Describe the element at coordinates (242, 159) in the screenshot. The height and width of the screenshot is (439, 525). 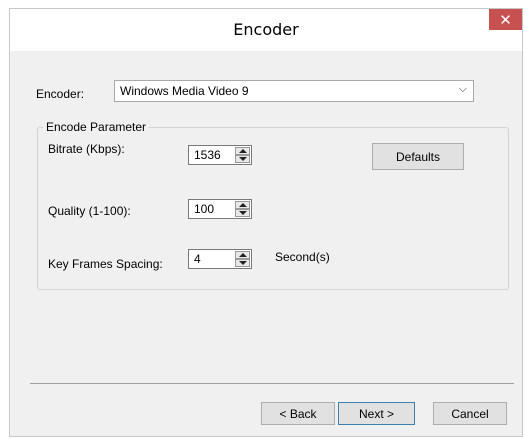
I see `bitrate-decrement-icon` at that location.